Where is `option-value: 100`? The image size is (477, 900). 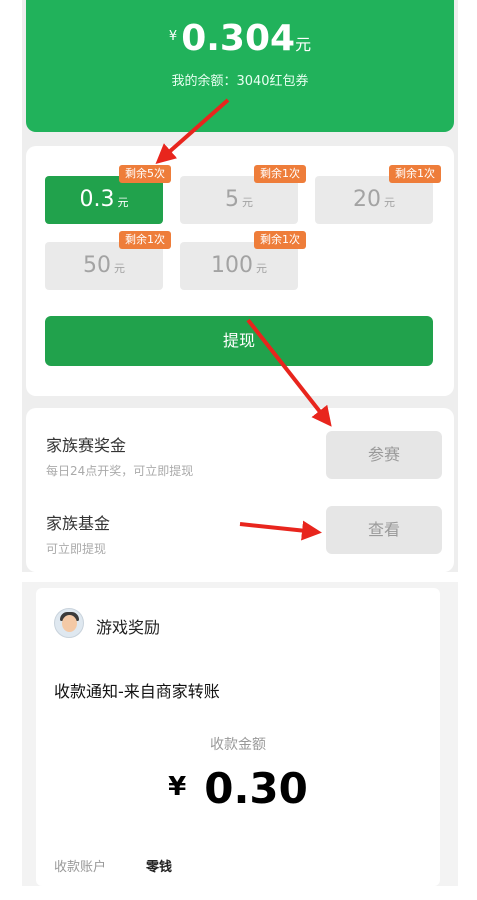 option-value: 100 is located at coordinates (232, 265).